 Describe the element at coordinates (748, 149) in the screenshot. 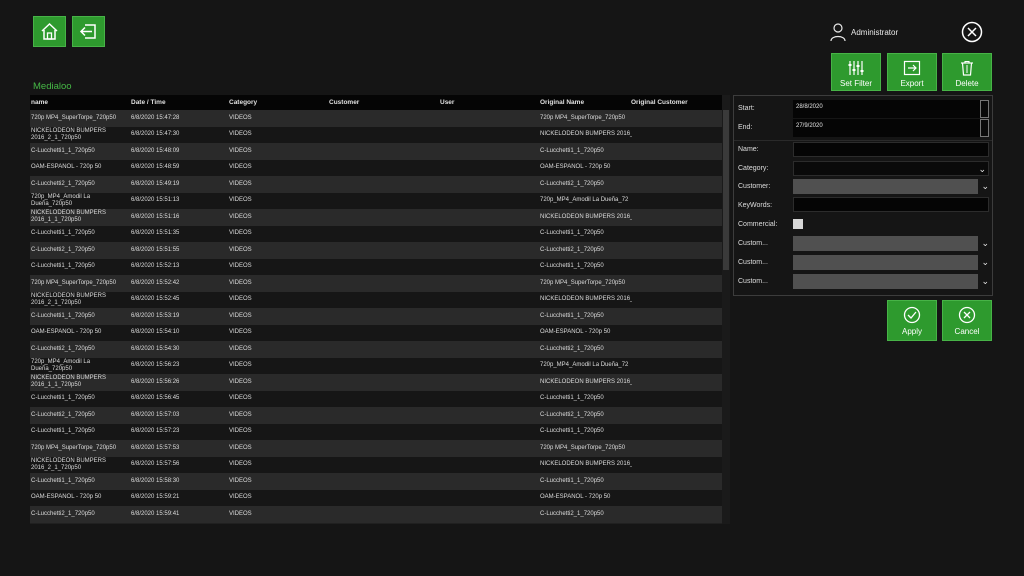

I see `name-label: Name:` at that location.